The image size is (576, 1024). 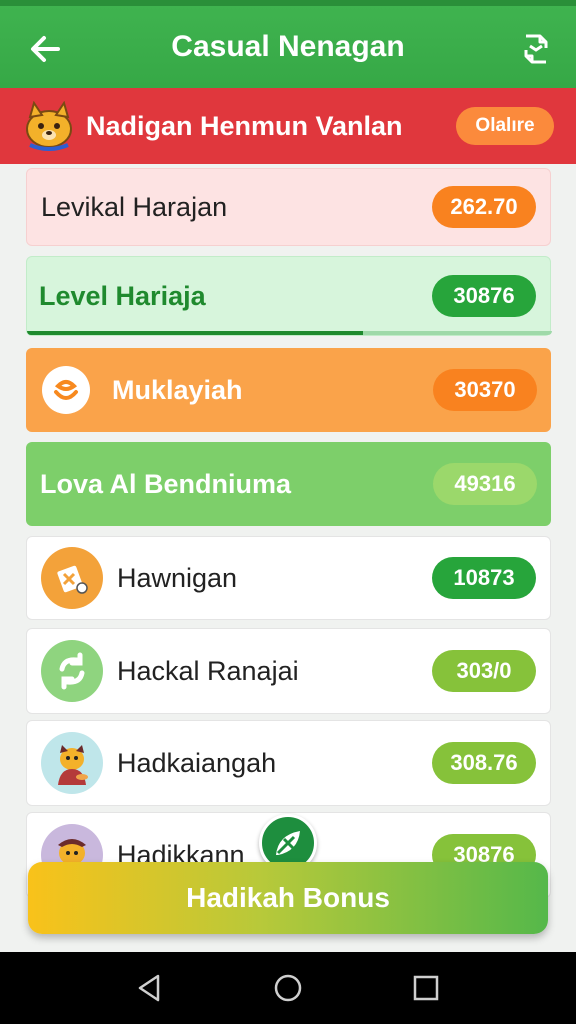 I want to click on list-item: Muklayiah 30370, so click(x=288, y=390).